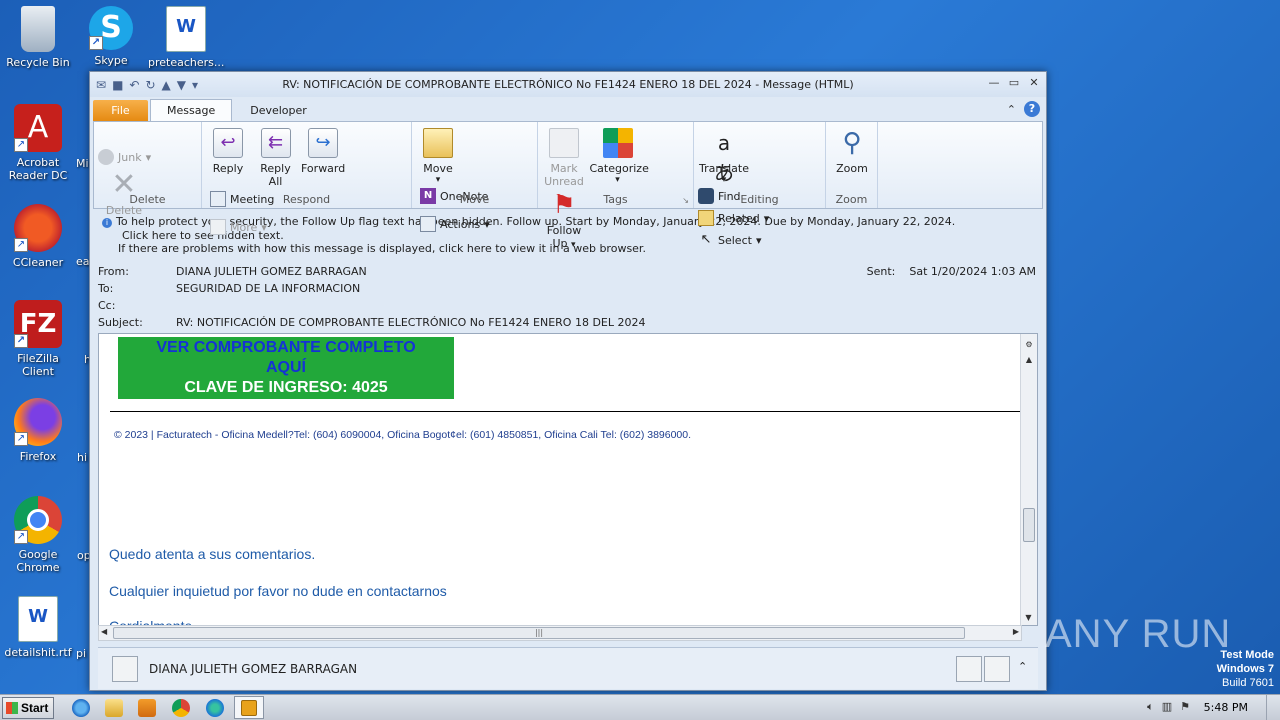  Describe the element at coordinates (101, 84) in the screenshot. I see `outlook-envelope-icon: ✉` at that location.